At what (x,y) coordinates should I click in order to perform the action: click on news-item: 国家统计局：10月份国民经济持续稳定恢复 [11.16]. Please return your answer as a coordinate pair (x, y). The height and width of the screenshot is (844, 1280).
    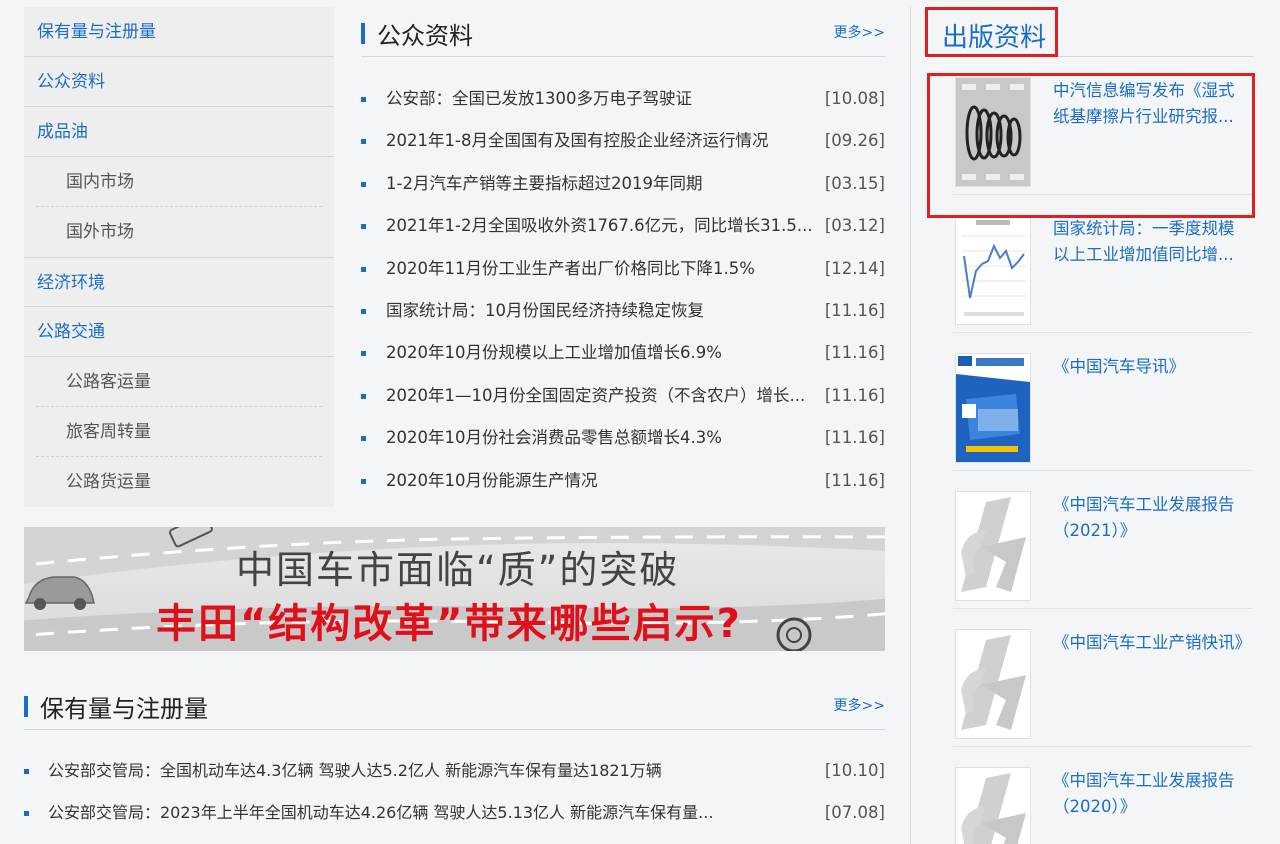
    Looking at the image, I should click on (623, 311).